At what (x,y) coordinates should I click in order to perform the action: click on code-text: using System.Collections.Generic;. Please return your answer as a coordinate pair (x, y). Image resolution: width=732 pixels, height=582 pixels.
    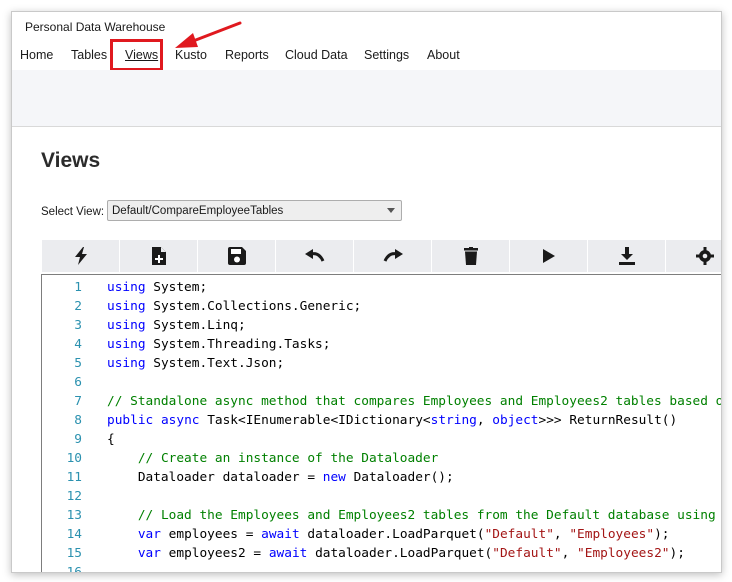
    Looking at the image, I should click on (234, 306).